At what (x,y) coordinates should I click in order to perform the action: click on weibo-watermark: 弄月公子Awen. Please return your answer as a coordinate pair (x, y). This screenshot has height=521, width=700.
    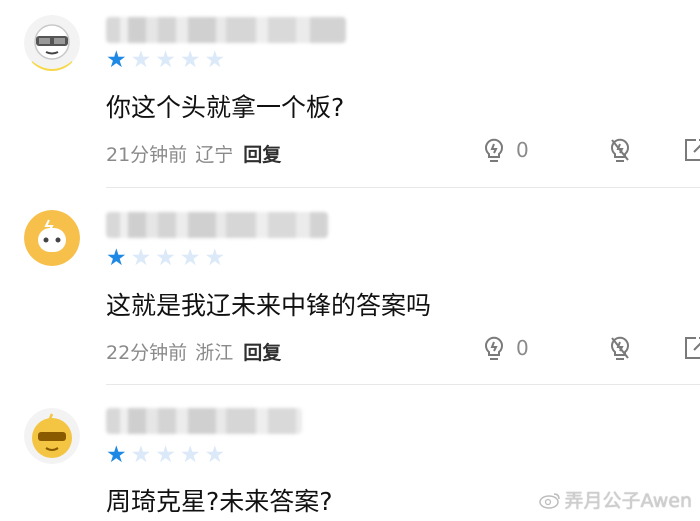
    Looking at the image, I should click on (615, 499).